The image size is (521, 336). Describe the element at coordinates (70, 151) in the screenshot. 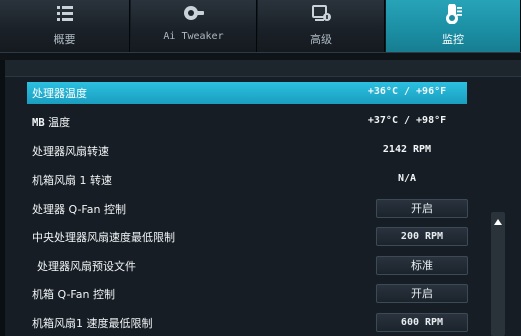

I see `row-label: 处理器风扇转速` at that location.